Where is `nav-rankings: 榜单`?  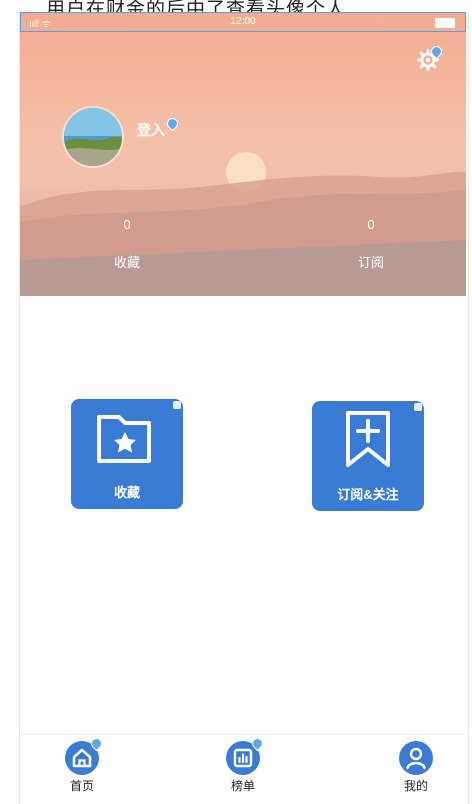 nav-rankings: 榜单 is located at coordinates (243, 764).